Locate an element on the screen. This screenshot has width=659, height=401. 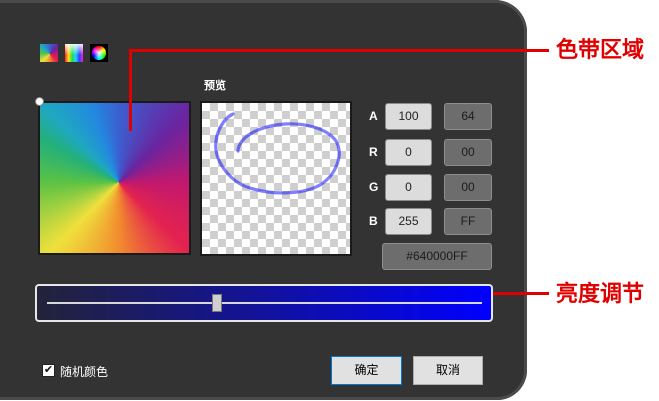
brightness-slider is located at coordinates (264, 303).